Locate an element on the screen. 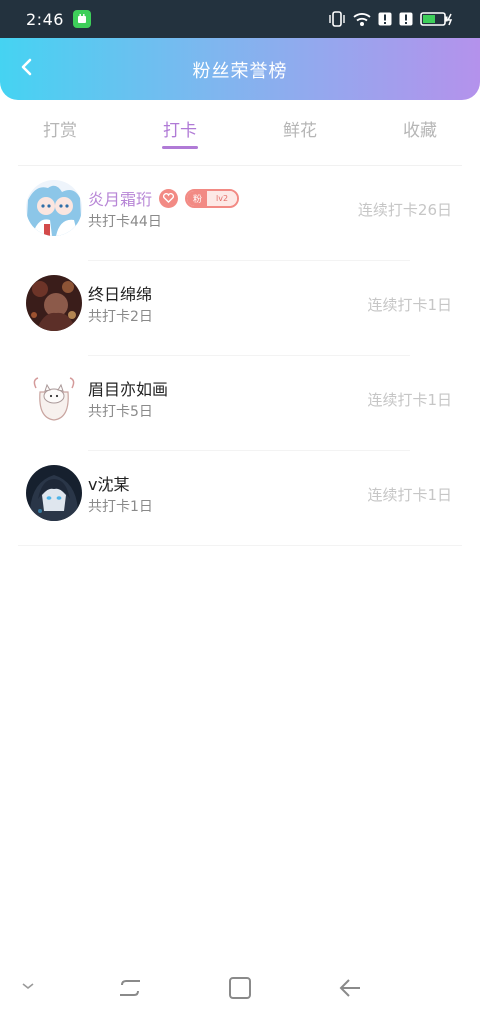 This screenshot has width=480, height=1014. hide-nav-chevron-icon is located at coordinates (28, 986).